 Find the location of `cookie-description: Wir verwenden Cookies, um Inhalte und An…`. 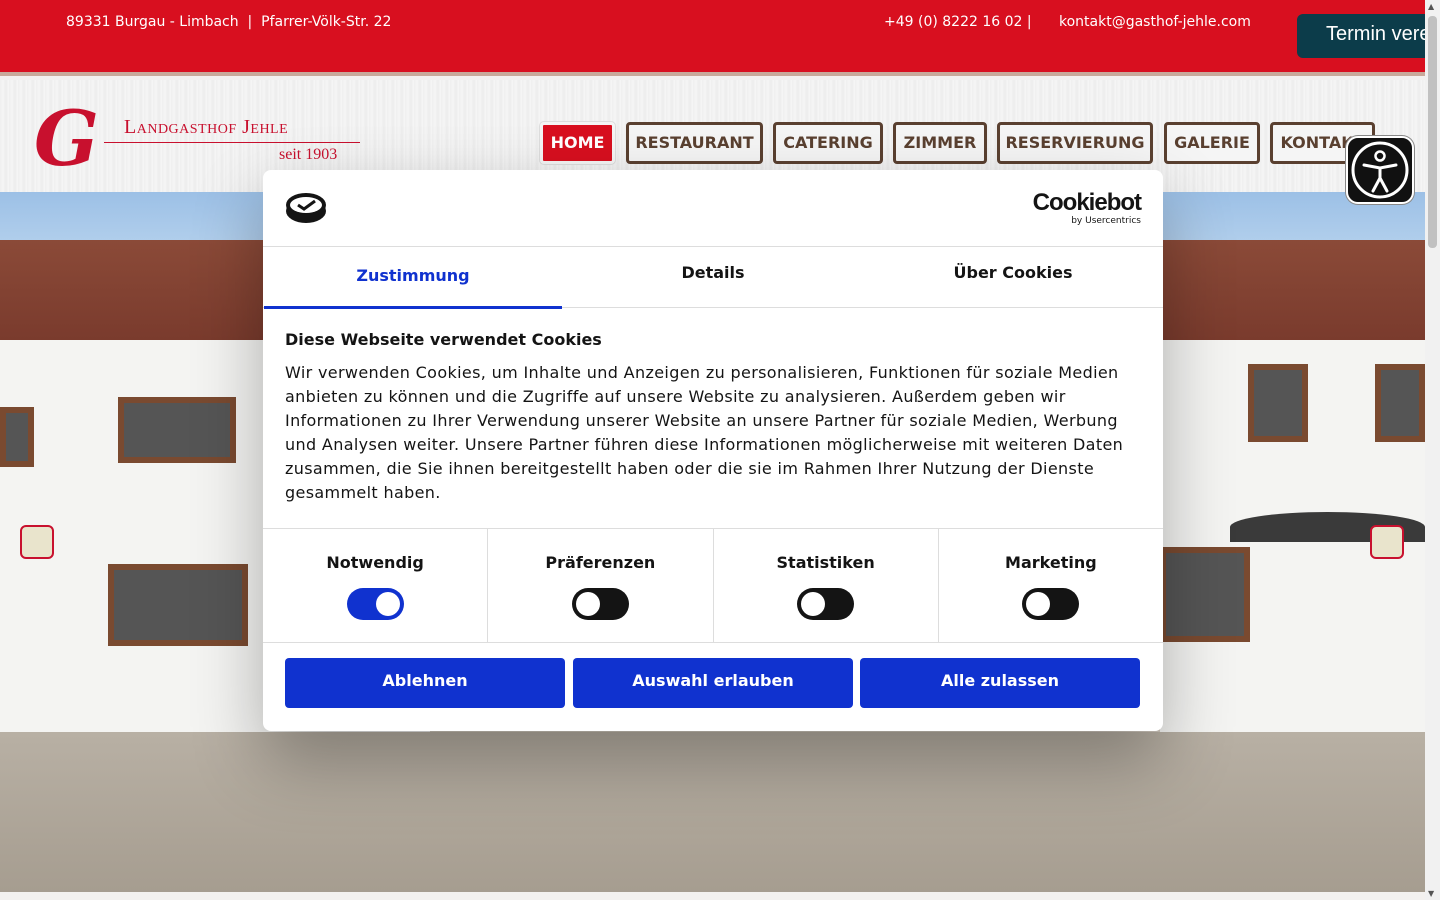

cookie-description: Wir verwenden Cookies, um Inhalte und An… is located at coordinates (704, 432).